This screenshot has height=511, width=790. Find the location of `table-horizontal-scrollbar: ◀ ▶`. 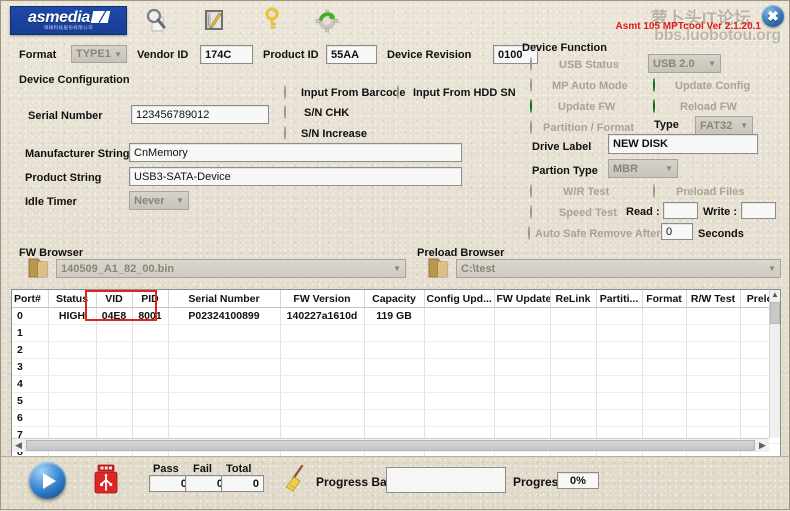

table-horizontal-scrollbar: ◀ ▶ is located at coordinates (390, 445).